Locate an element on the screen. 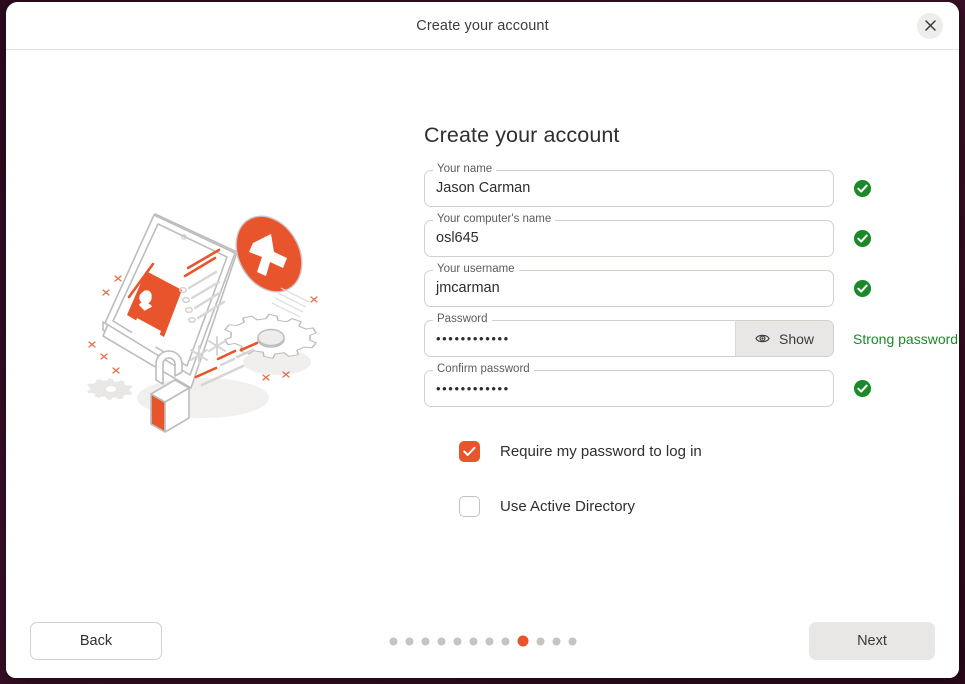 The width and height of the screenshot is (965, 684). field-row-confirm-password: •••••••••••• Confirm password is located at coordinates (691, 385).